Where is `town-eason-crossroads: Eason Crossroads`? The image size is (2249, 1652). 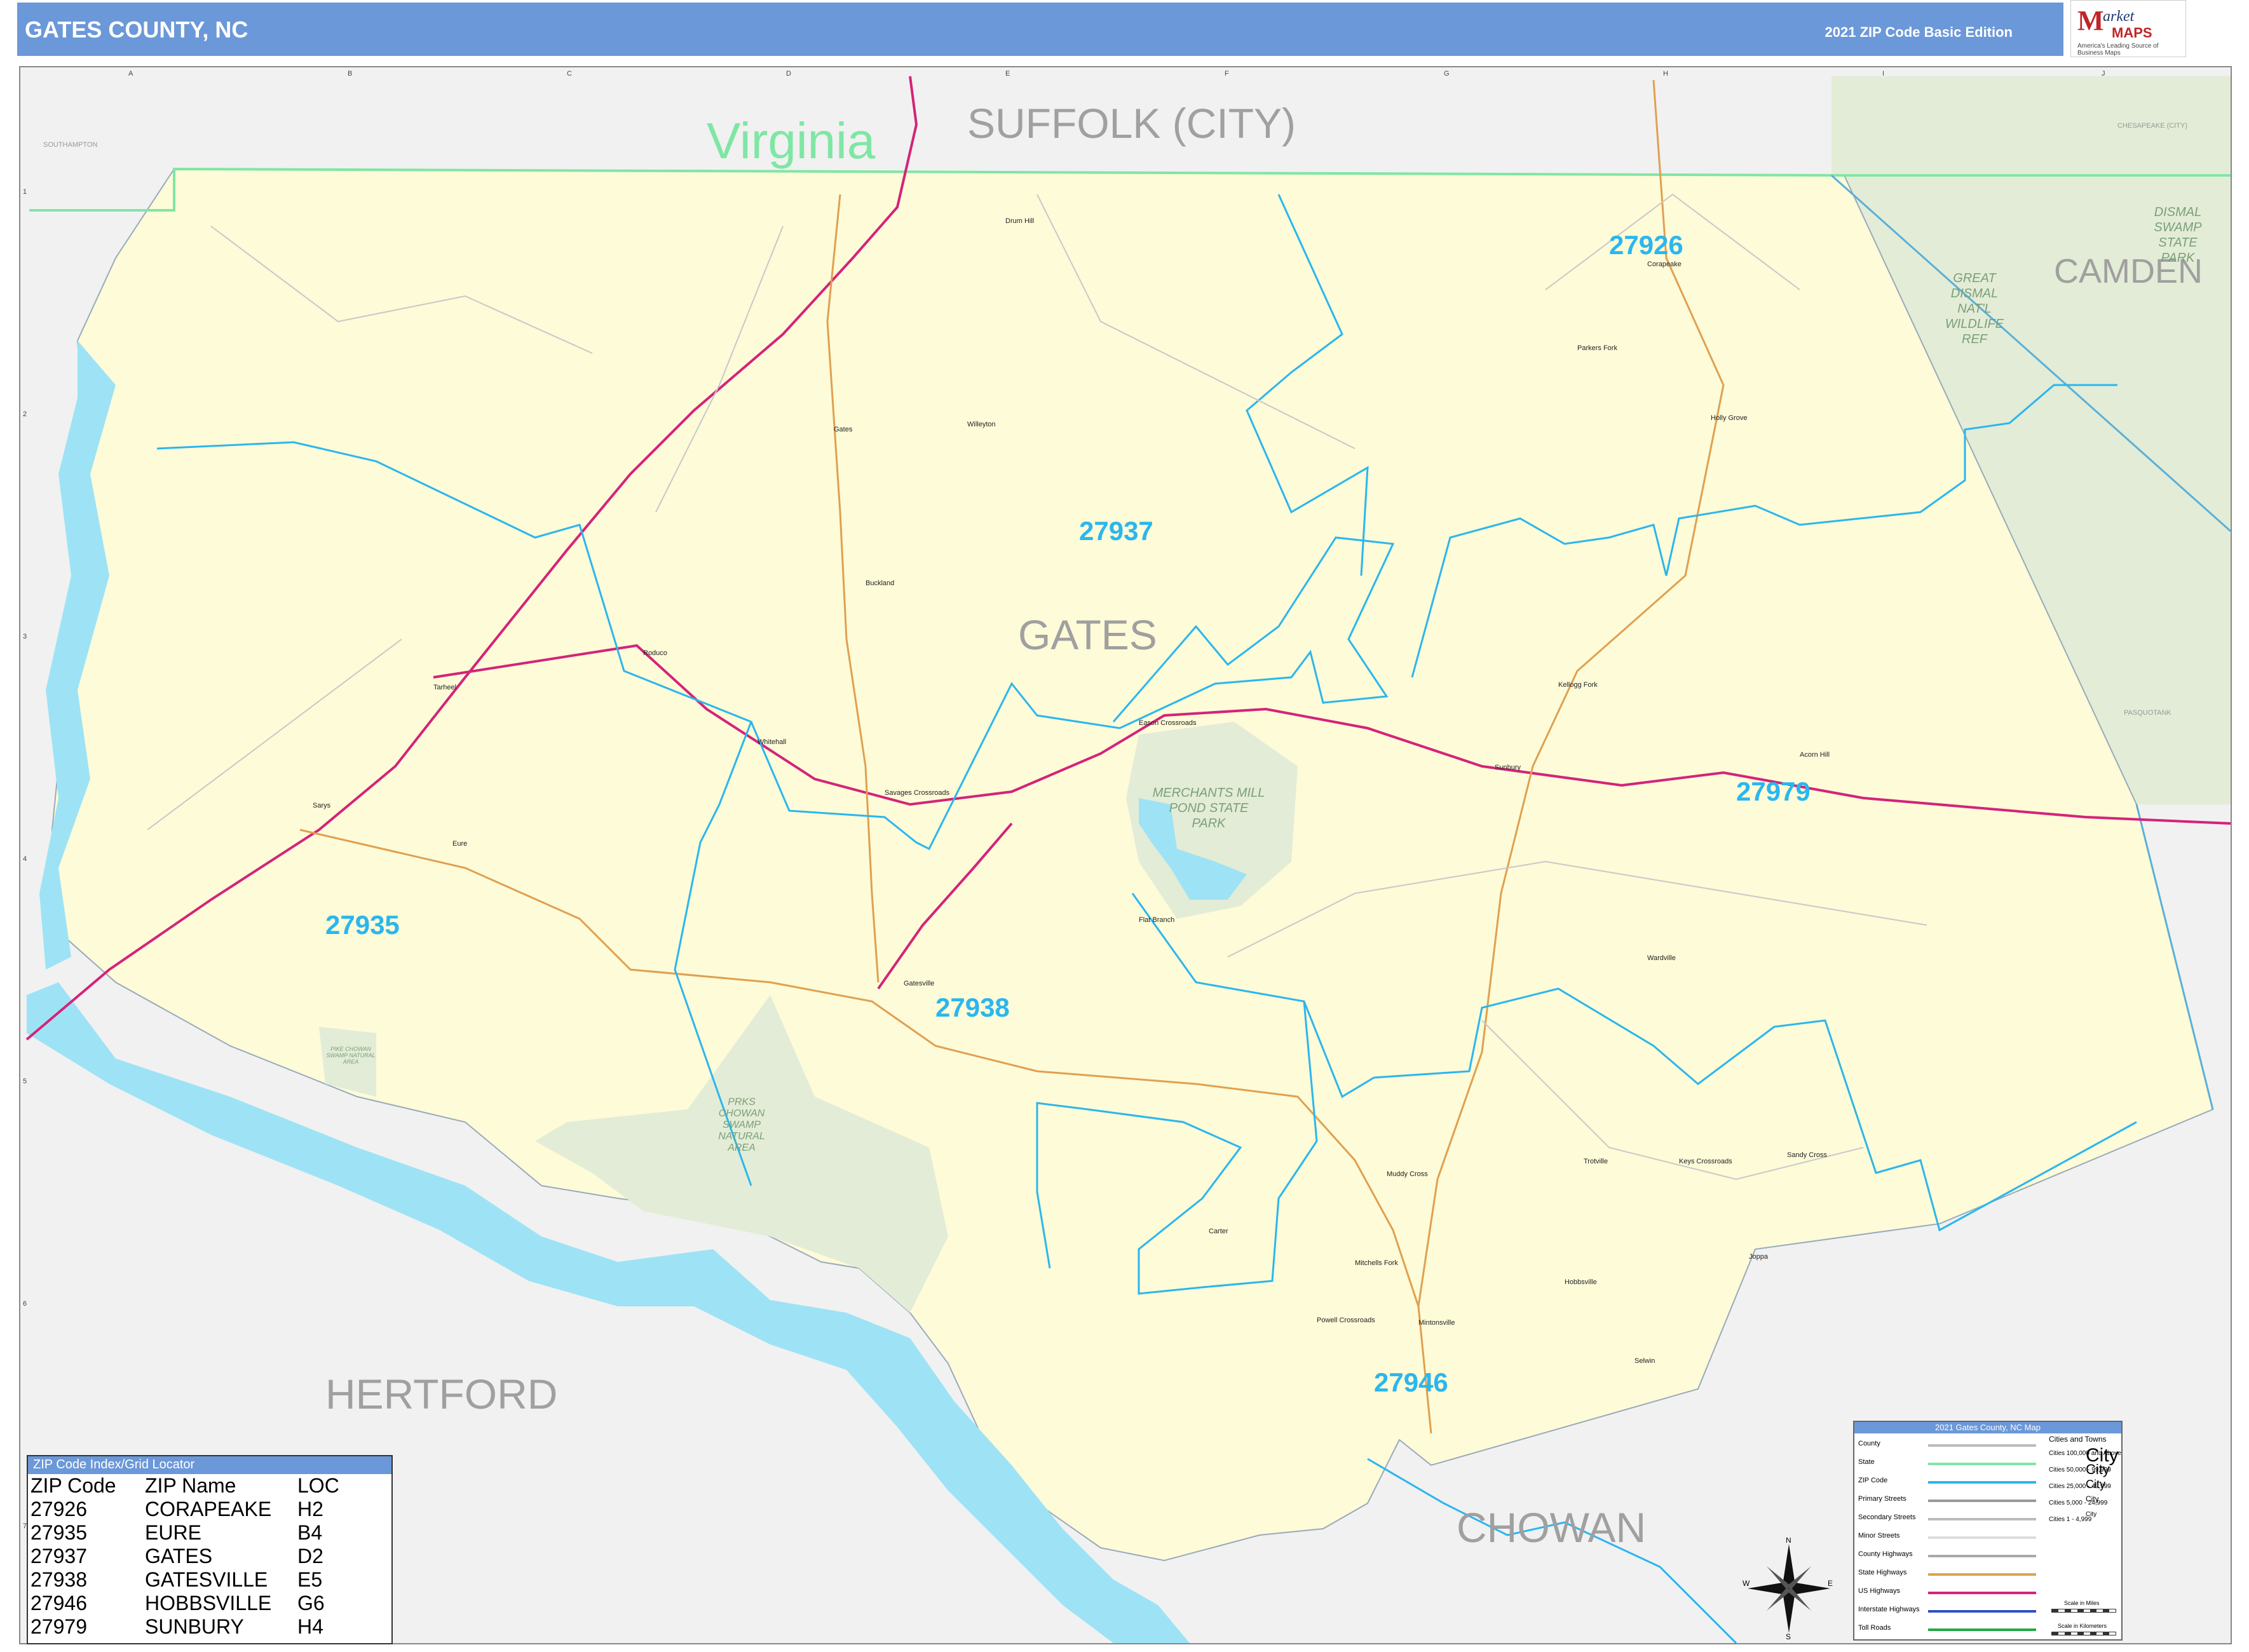 town-eason-crossroads: Eason Crossroads is located at coordinates (1168, 723).